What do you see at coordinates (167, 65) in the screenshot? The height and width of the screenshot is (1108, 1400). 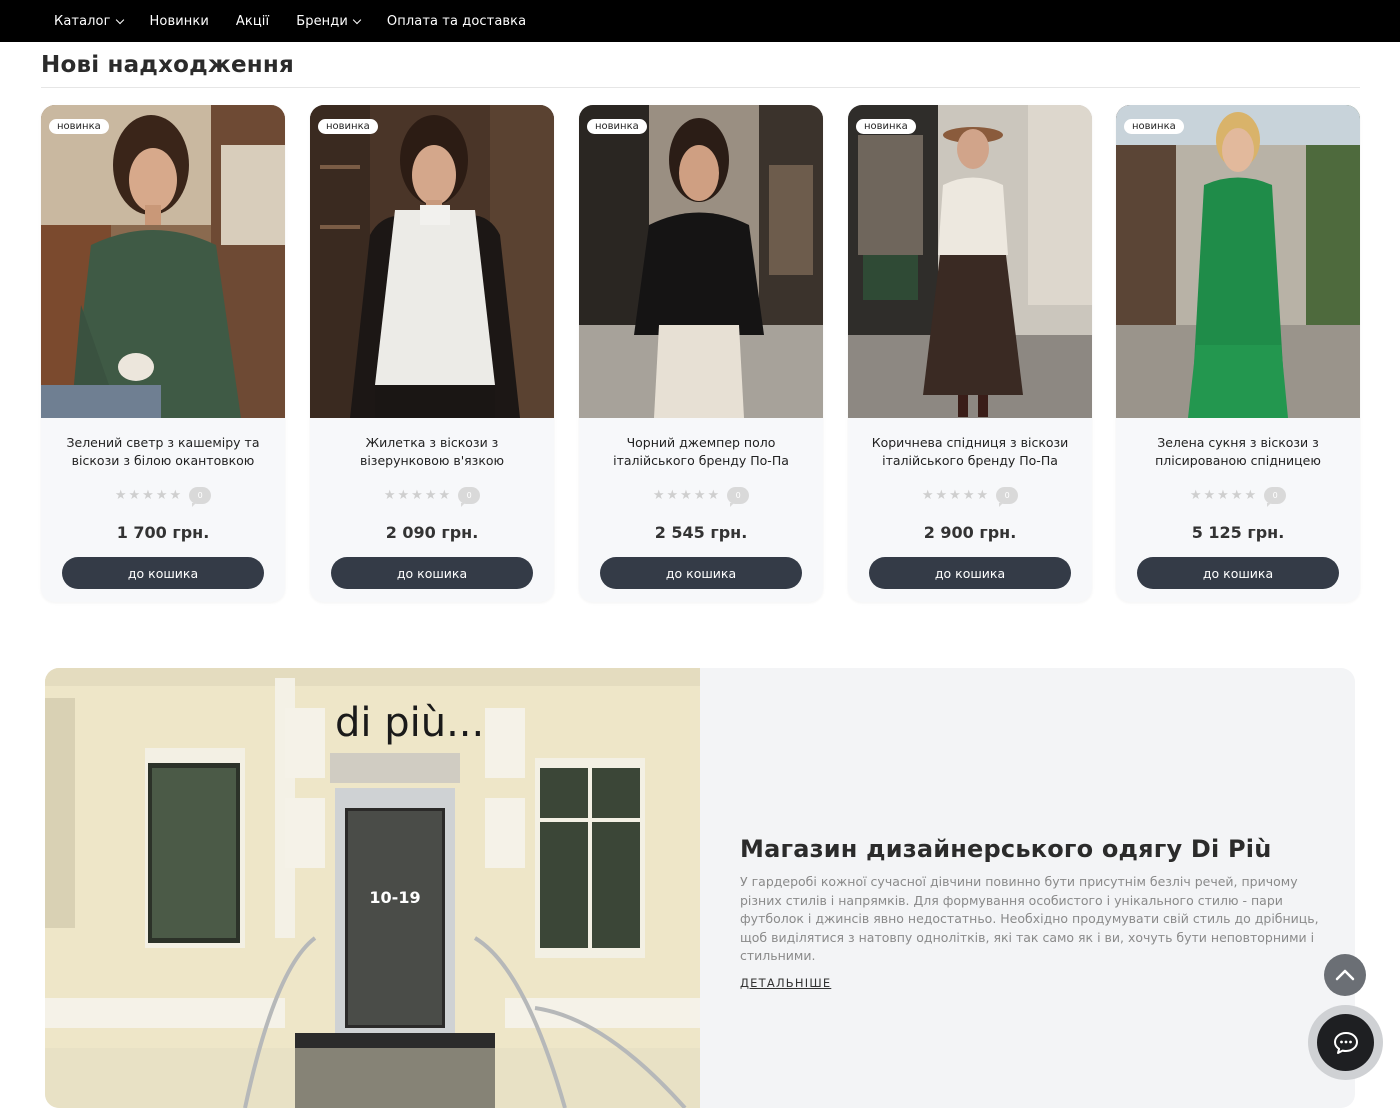 I see `section-title: Нові надходження` at bounding box center [167, 65].